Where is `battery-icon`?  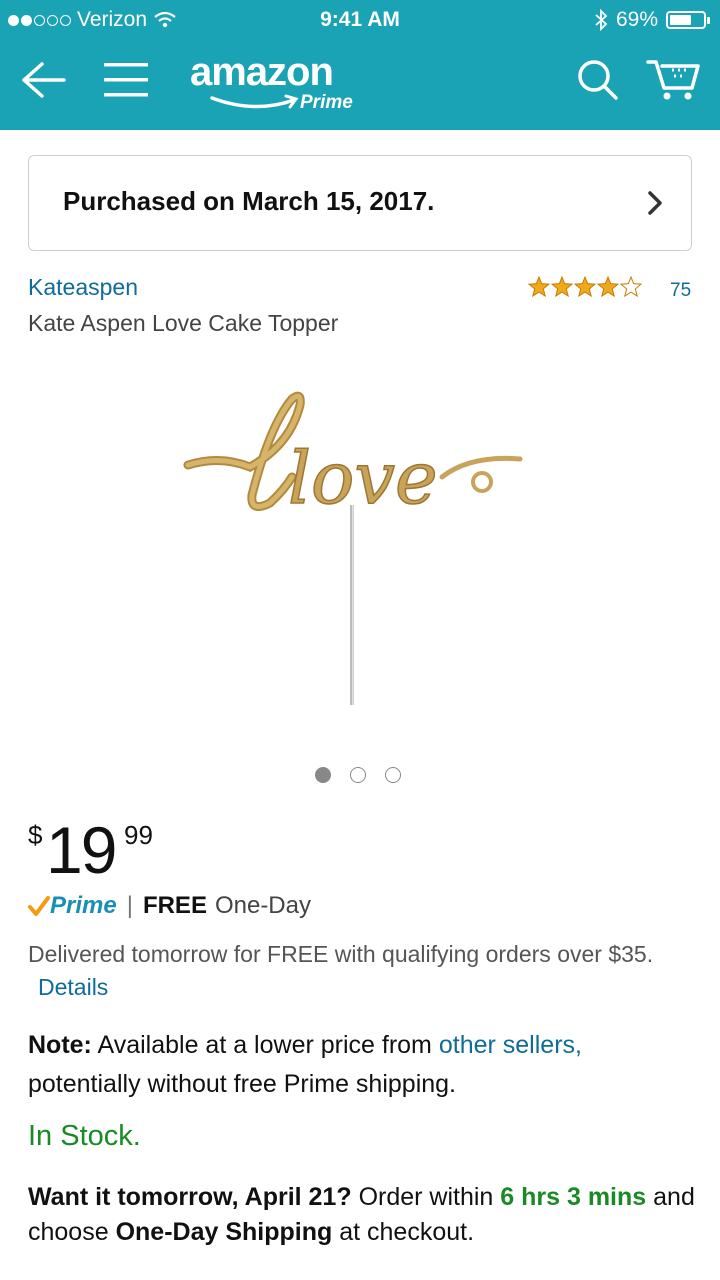
battery-icon is located at coordinates (688, 20).